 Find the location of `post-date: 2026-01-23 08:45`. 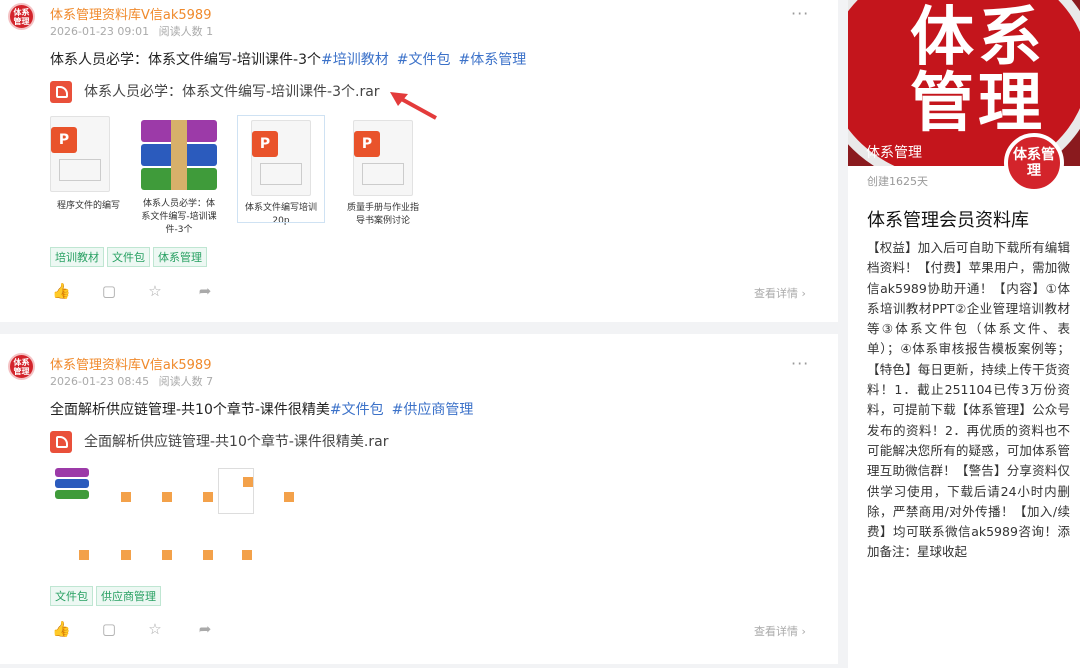

post-date: 2026-01-23 08:45 is located at coordinates (100, 381).